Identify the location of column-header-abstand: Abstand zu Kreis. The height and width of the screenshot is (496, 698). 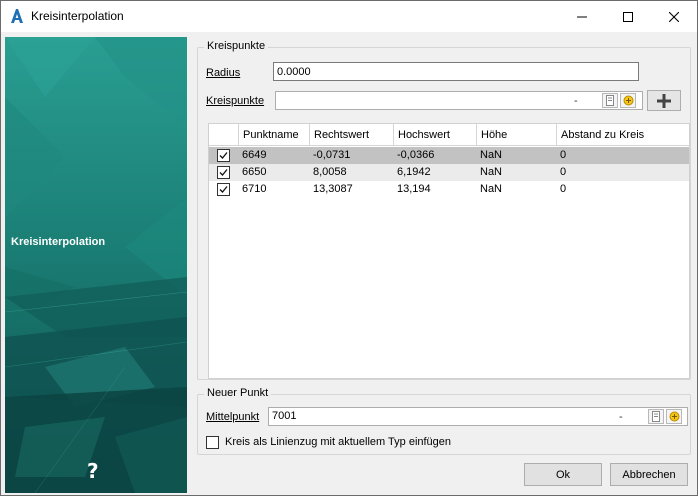
(622, 134).